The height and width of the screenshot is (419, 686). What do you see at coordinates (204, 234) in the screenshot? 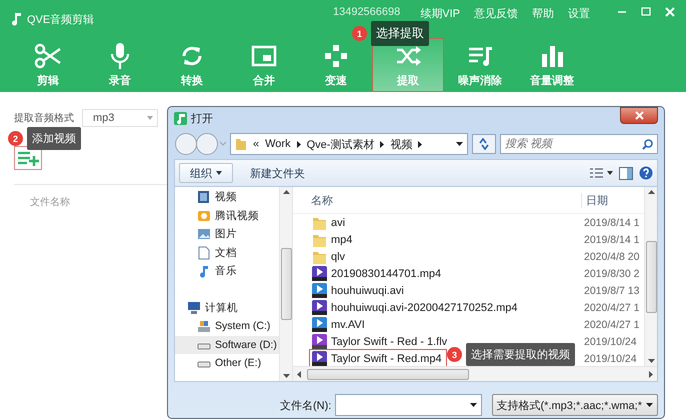
I see `picture-icon` at bounding box center [204, 234].